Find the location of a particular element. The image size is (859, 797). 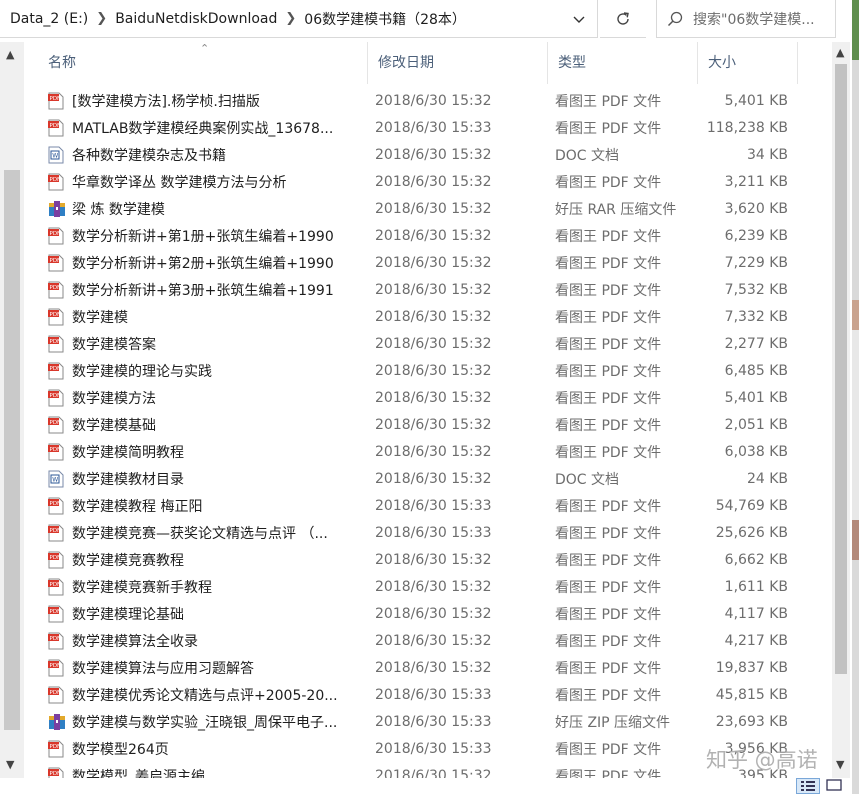

file-name-cell: PDF 数学建模的理论与实践 is located at coordinates (208, 371).